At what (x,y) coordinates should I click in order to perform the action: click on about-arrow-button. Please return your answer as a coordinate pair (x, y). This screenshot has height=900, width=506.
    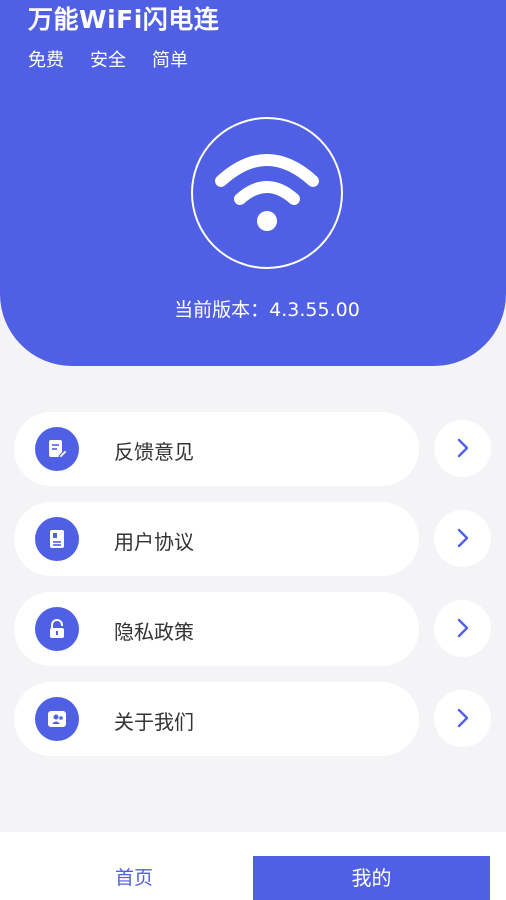
    Looking at the image, I should click on (462, 718).